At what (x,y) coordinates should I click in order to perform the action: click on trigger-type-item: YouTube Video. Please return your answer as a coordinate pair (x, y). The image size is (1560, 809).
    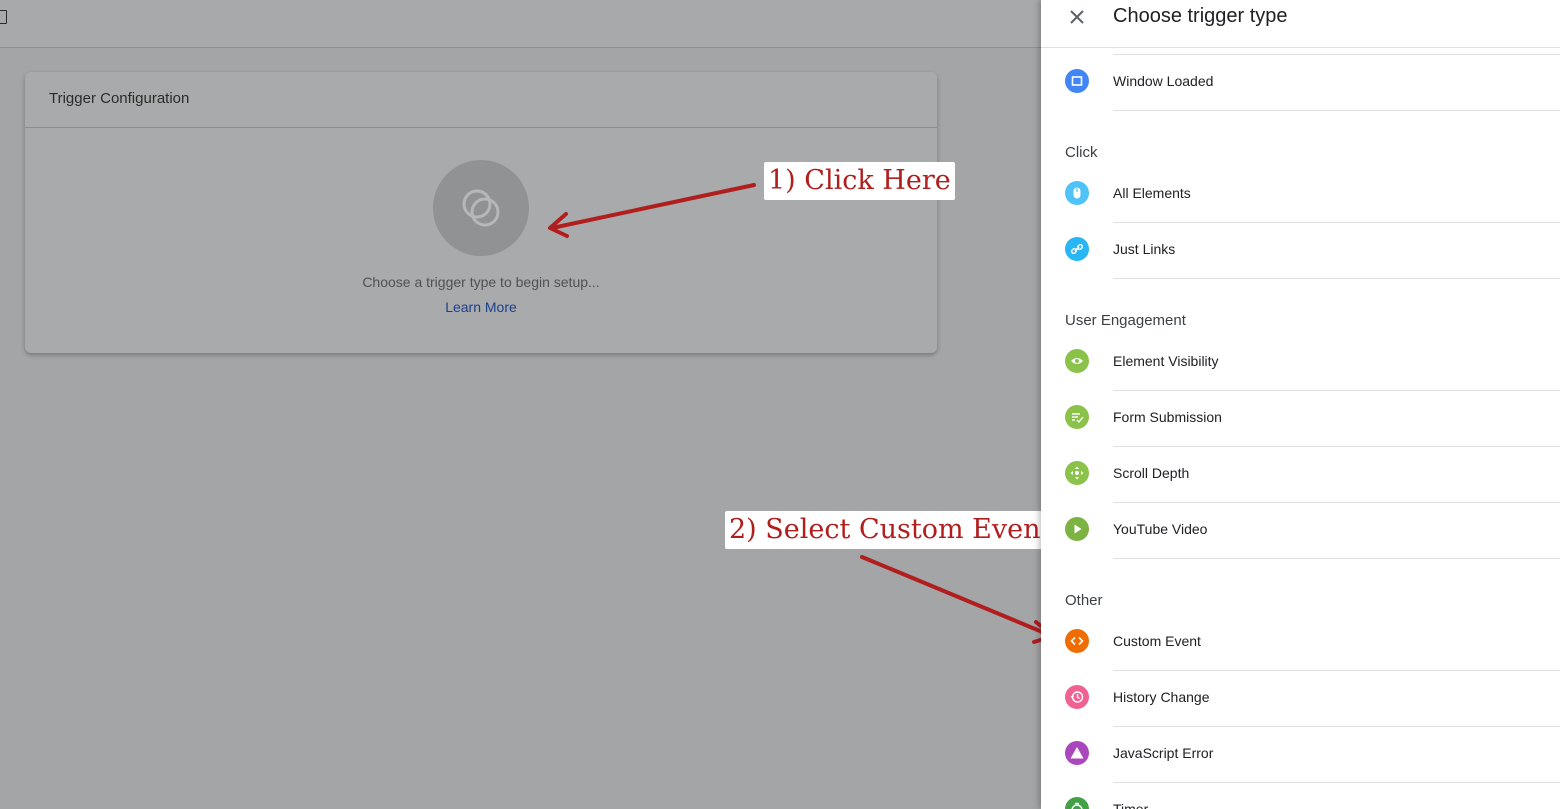
    Looking at the image, I should click on (1300, 531).